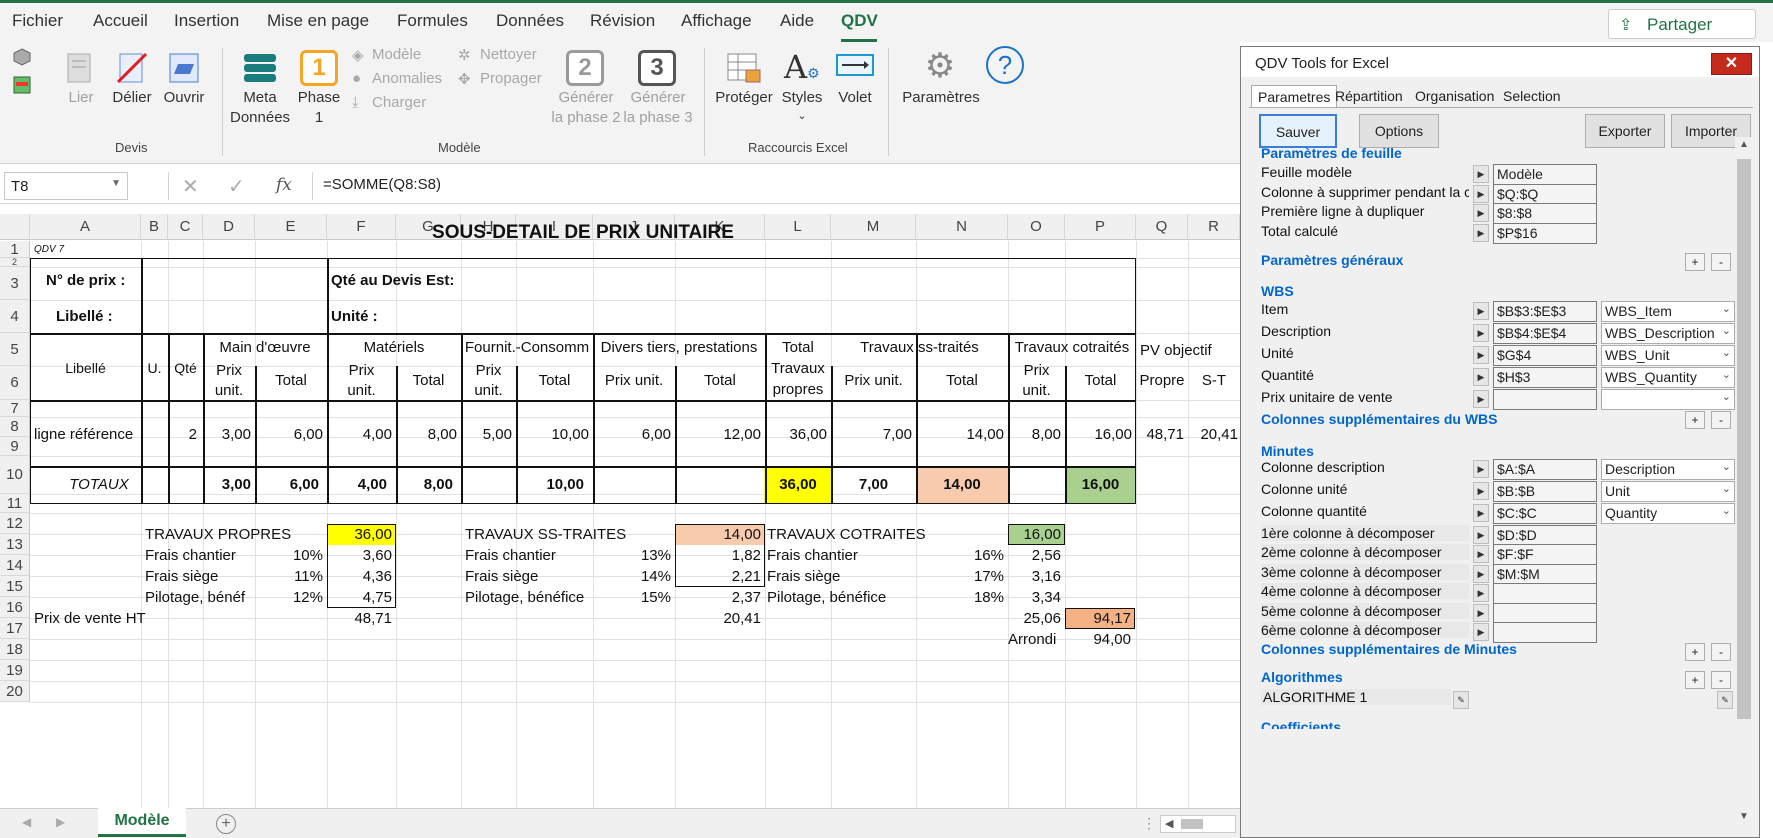 The width and height of the screenshot is (1773, 838). I want to click on ct-value: 16,00, so click(1034, 534).